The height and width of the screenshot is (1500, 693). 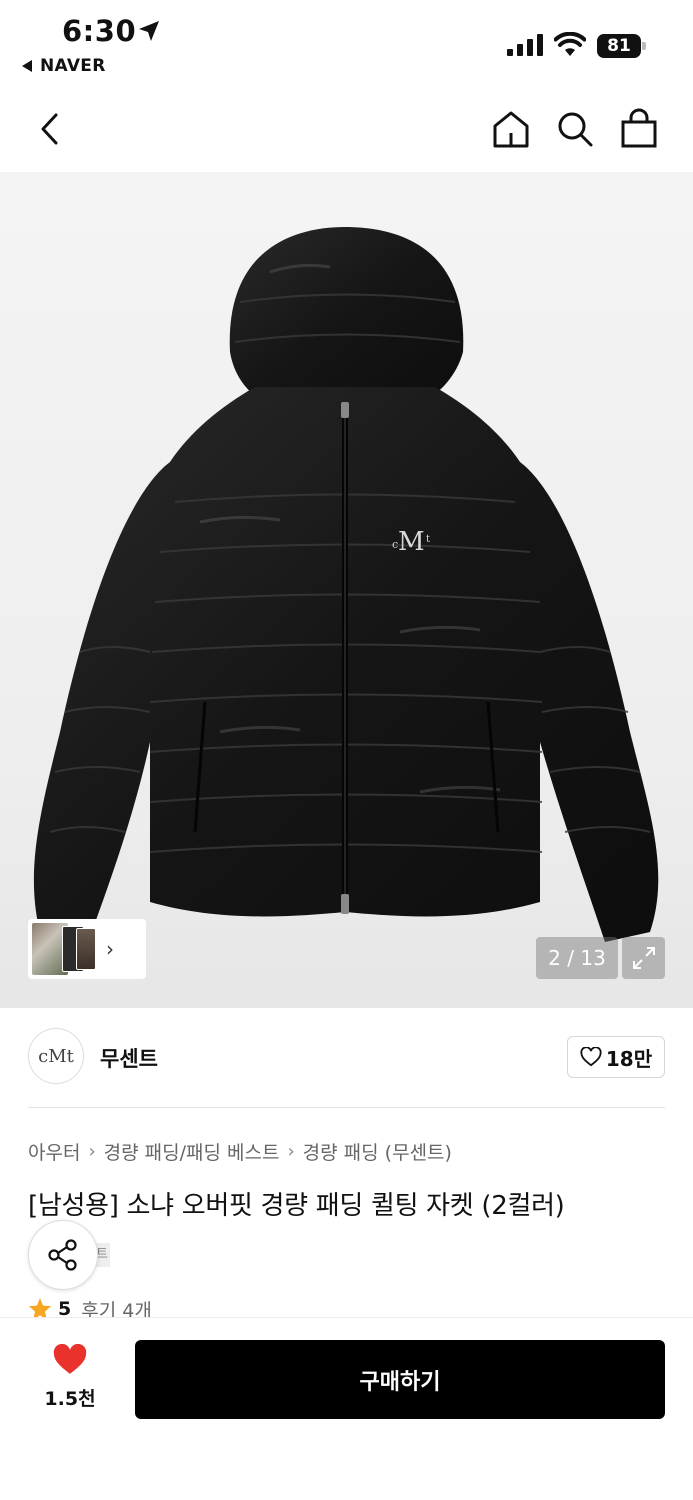 I want to click on status-bar: 6:30 NAVER 81, so click(x=346, y=41).